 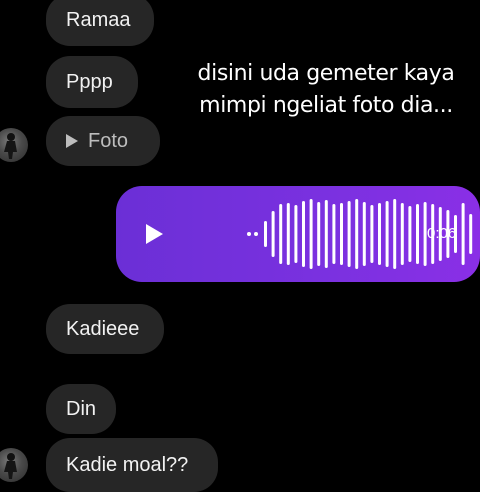 I want to click on message-text: Pppp, so click(x=89, y=82).